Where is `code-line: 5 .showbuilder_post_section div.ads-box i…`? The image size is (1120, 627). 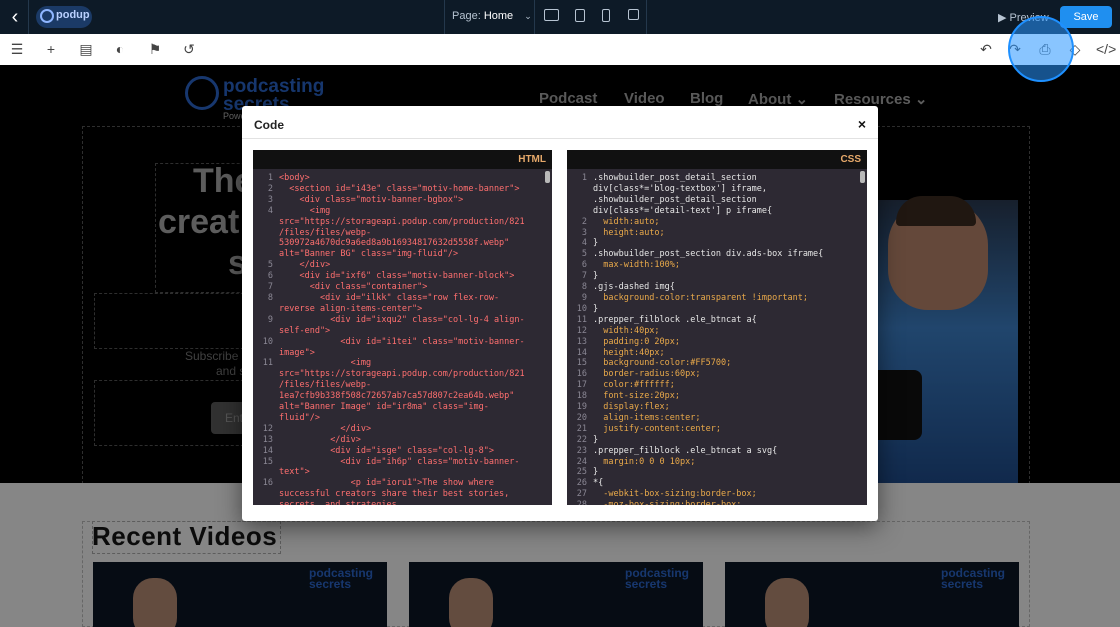
code-line: 5 .showbuilder_post_section div.ads-box i… is located at coordinates (713, 254).